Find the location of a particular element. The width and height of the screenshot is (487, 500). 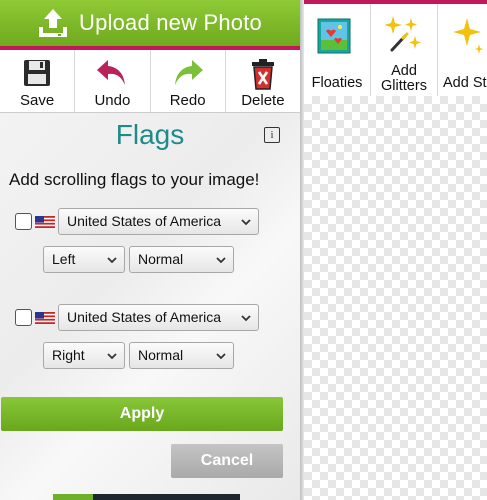

flag-2-speed-value: Normal is located at coordinates (161, 355).